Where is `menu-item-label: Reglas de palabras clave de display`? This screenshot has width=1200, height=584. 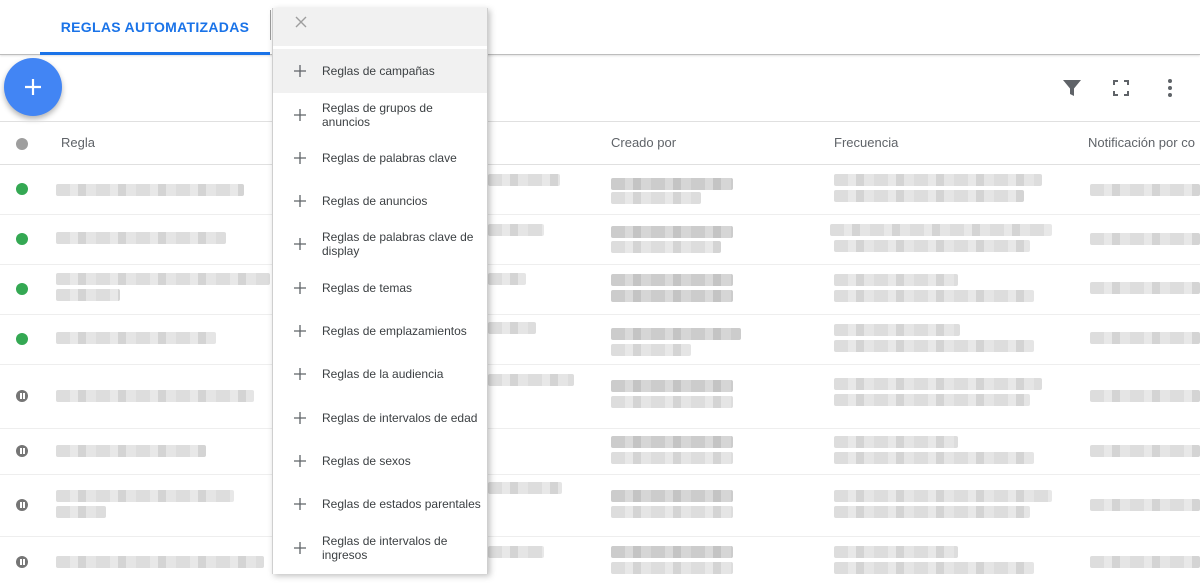 menu-item-label: Reglas de palabras clave de display is located at coordinates (398, 244).